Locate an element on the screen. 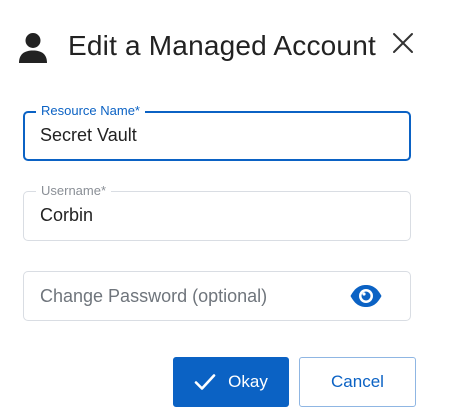  check-icon is located at coordinates (205, 382).